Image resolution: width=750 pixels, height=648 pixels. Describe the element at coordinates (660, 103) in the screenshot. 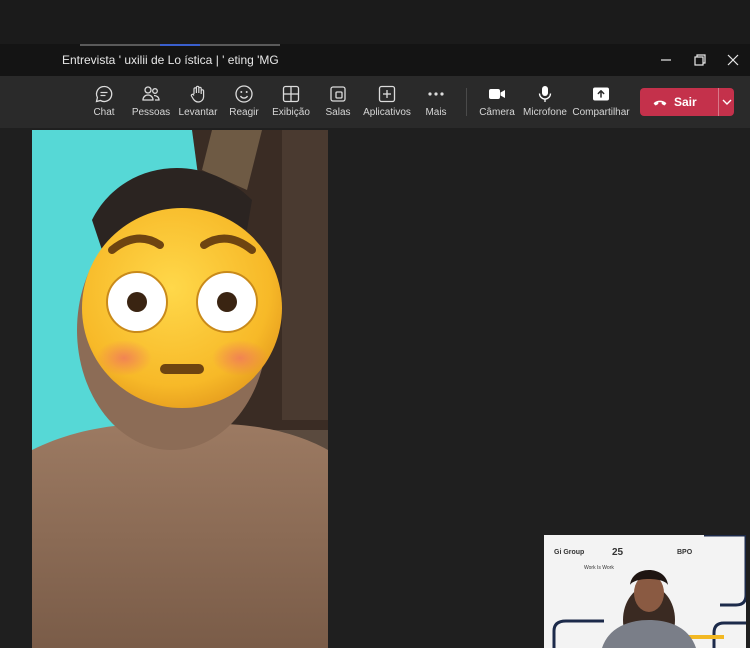

I see `hang-up-icon` at that location.